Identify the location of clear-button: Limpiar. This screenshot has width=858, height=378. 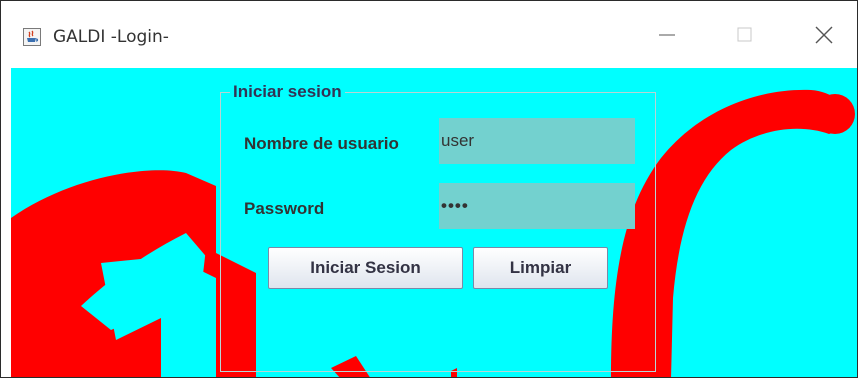
(540, 268).